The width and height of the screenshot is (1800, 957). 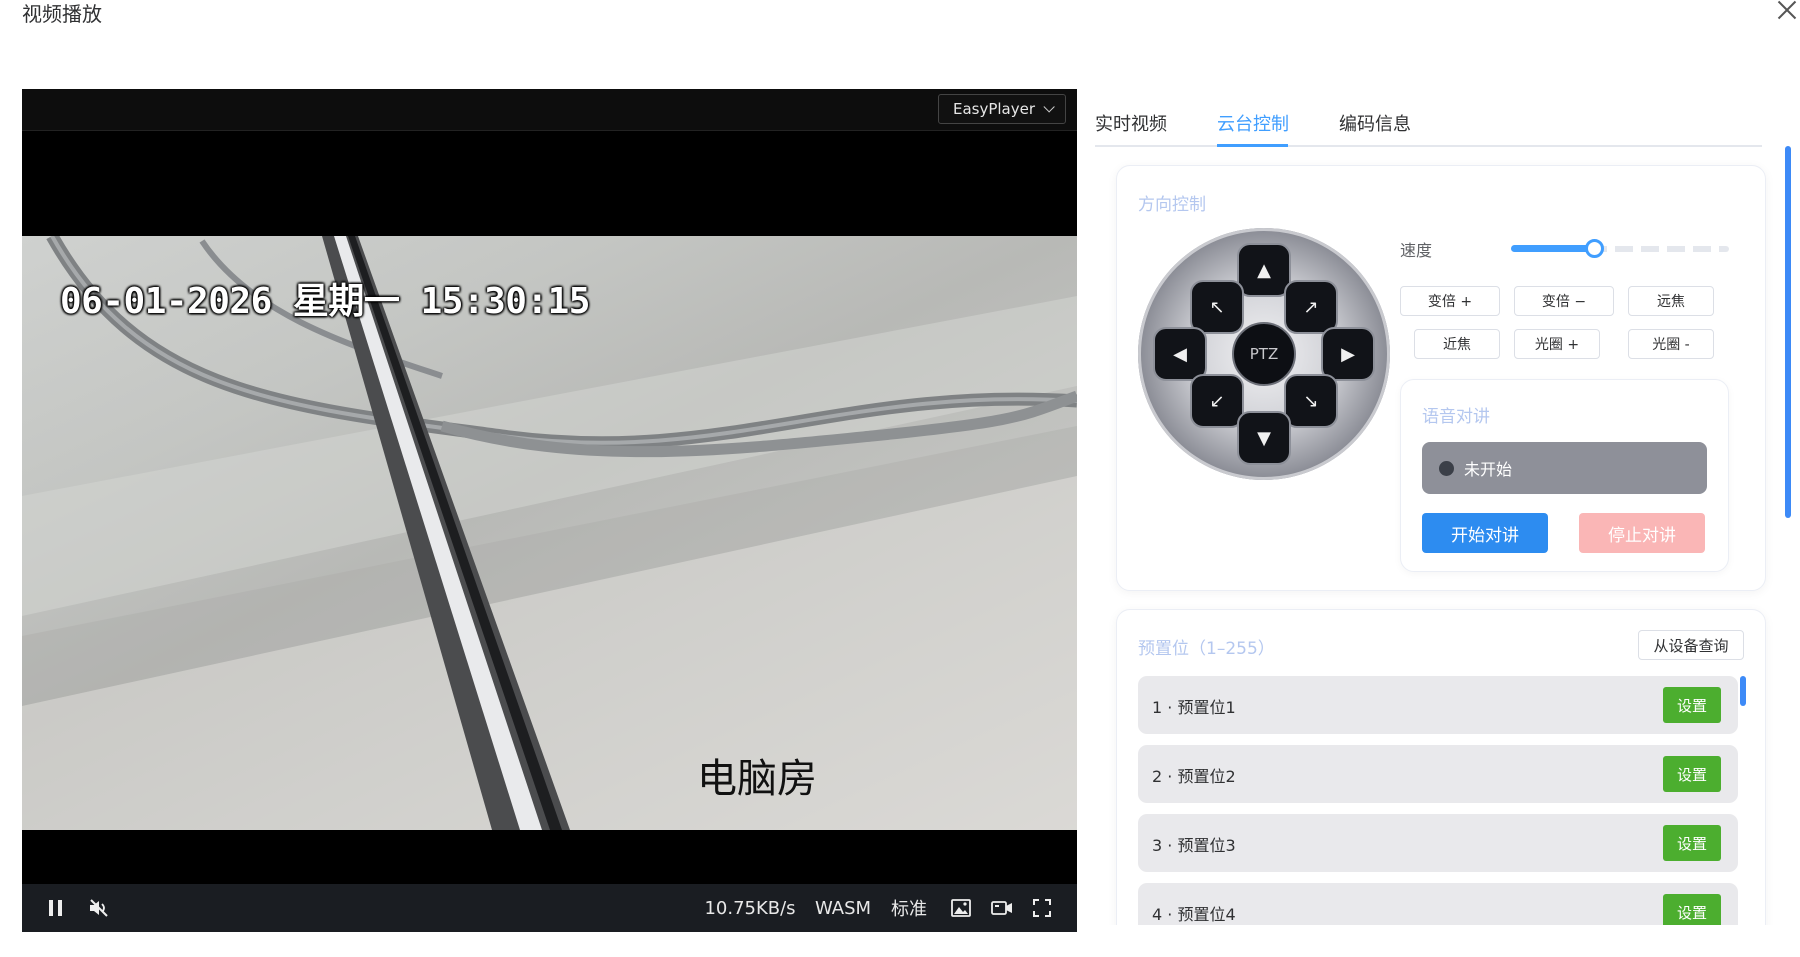 I want to click on preset-name: 4 · 预置位4, so click(x=1194, y=914).